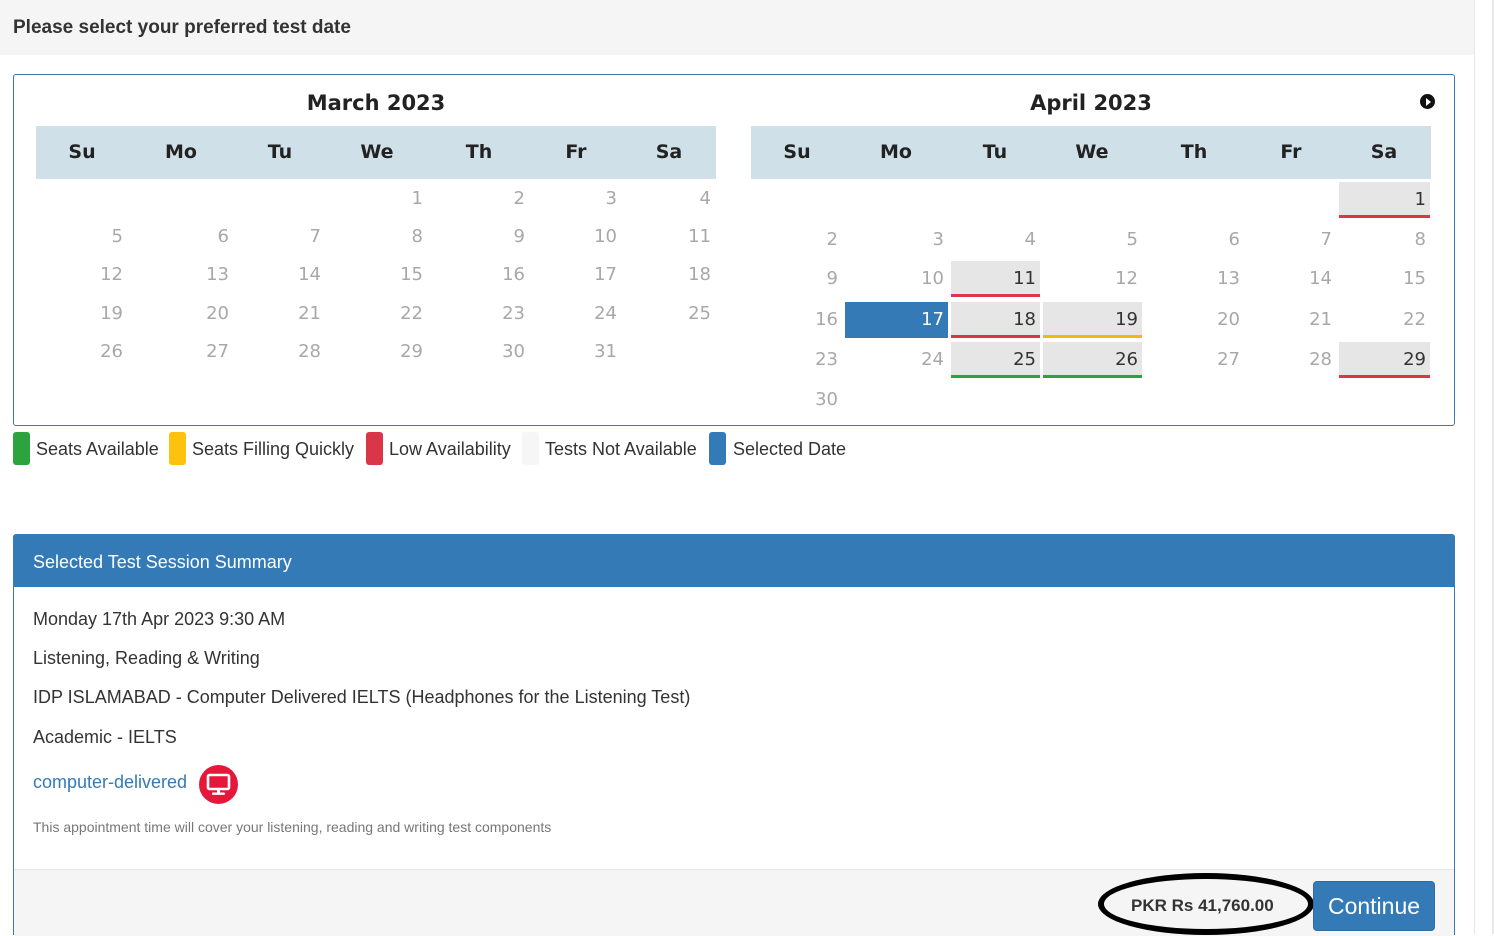 Image resolution: width=1494 pixels, height=936 pixels. Describe the element at coordinates (162, 562) in the screenshot. I see `summary-title: Selected Test Session Summary` at that location.